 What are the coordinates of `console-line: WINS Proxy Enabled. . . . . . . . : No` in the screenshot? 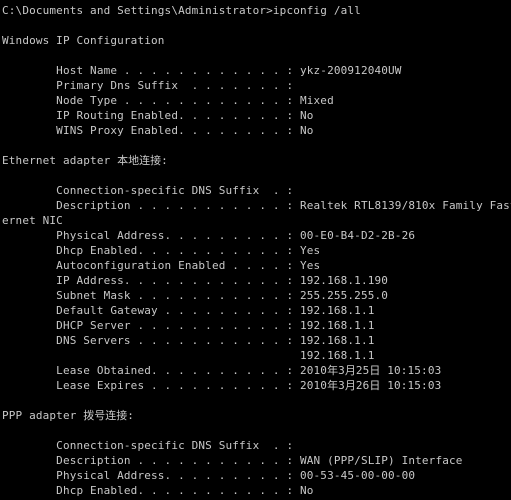 It's located at (158, 130).